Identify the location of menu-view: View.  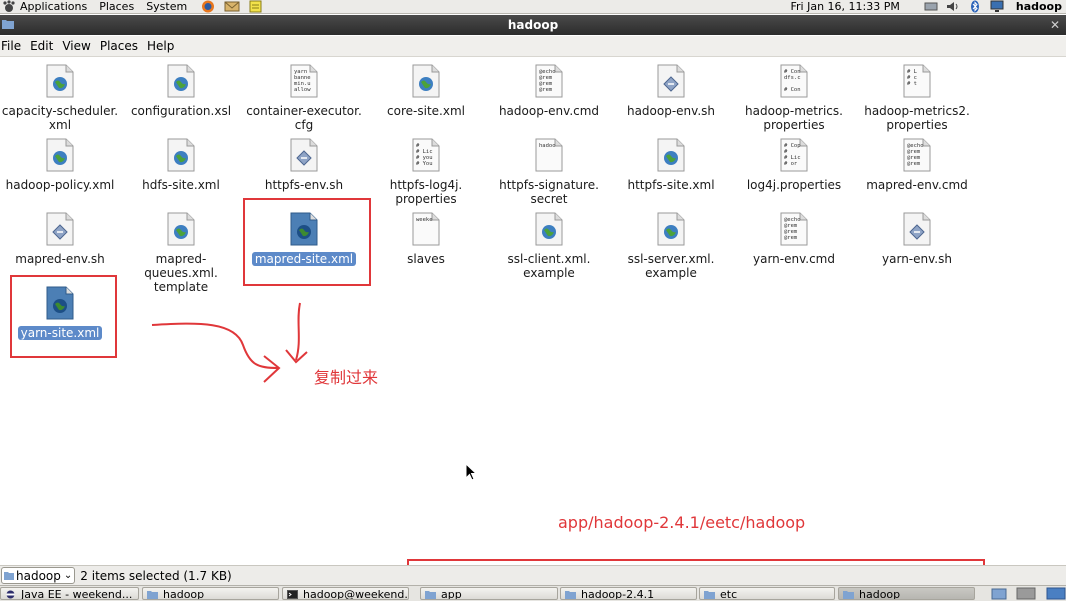
(76, 46).